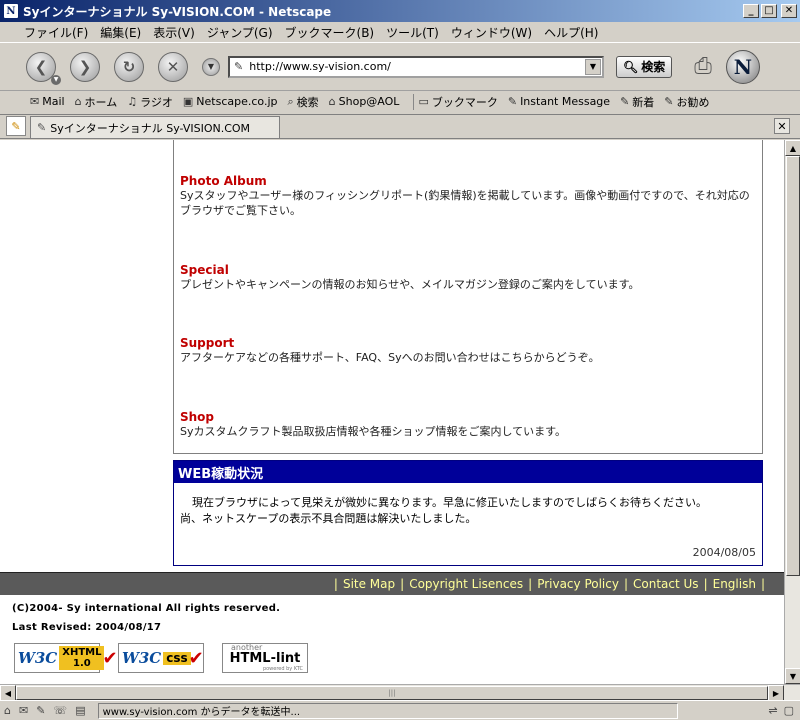  What do you see at coordinates (742, 66) in the screenshot?
I see `netscape-logo-icon: N` at bounding box center [742, 66].